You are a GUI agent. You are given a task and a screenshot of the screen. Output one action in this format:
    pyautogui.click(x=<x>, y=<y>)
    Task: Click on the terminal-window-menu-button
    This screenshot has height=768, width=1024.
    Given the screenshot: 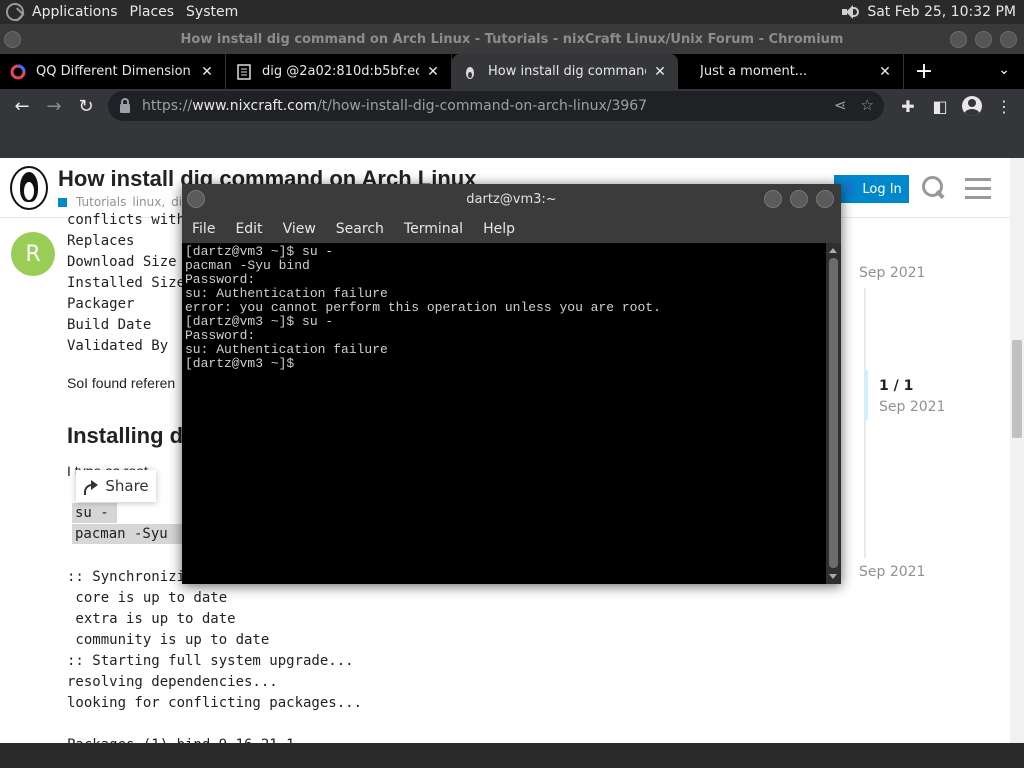 What is the action you would take?
    pyautogui.click(x=196, y=199)
    